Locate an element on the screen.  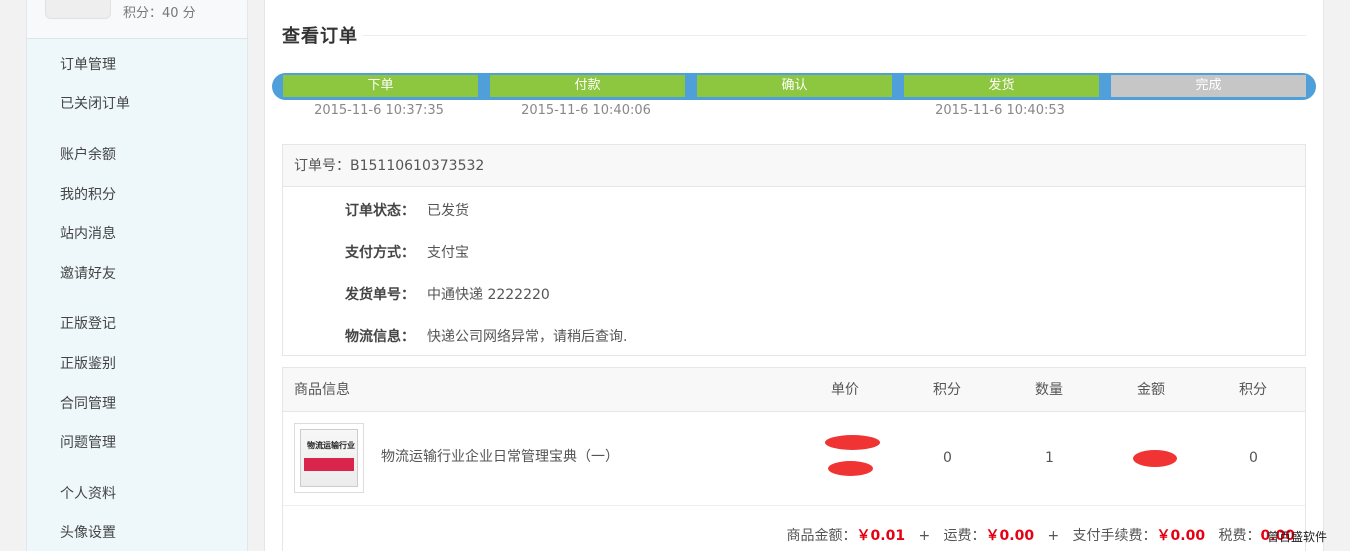
sidebar-group-profile: 个人资料 头像设置 is located at coordinates (88, 513).